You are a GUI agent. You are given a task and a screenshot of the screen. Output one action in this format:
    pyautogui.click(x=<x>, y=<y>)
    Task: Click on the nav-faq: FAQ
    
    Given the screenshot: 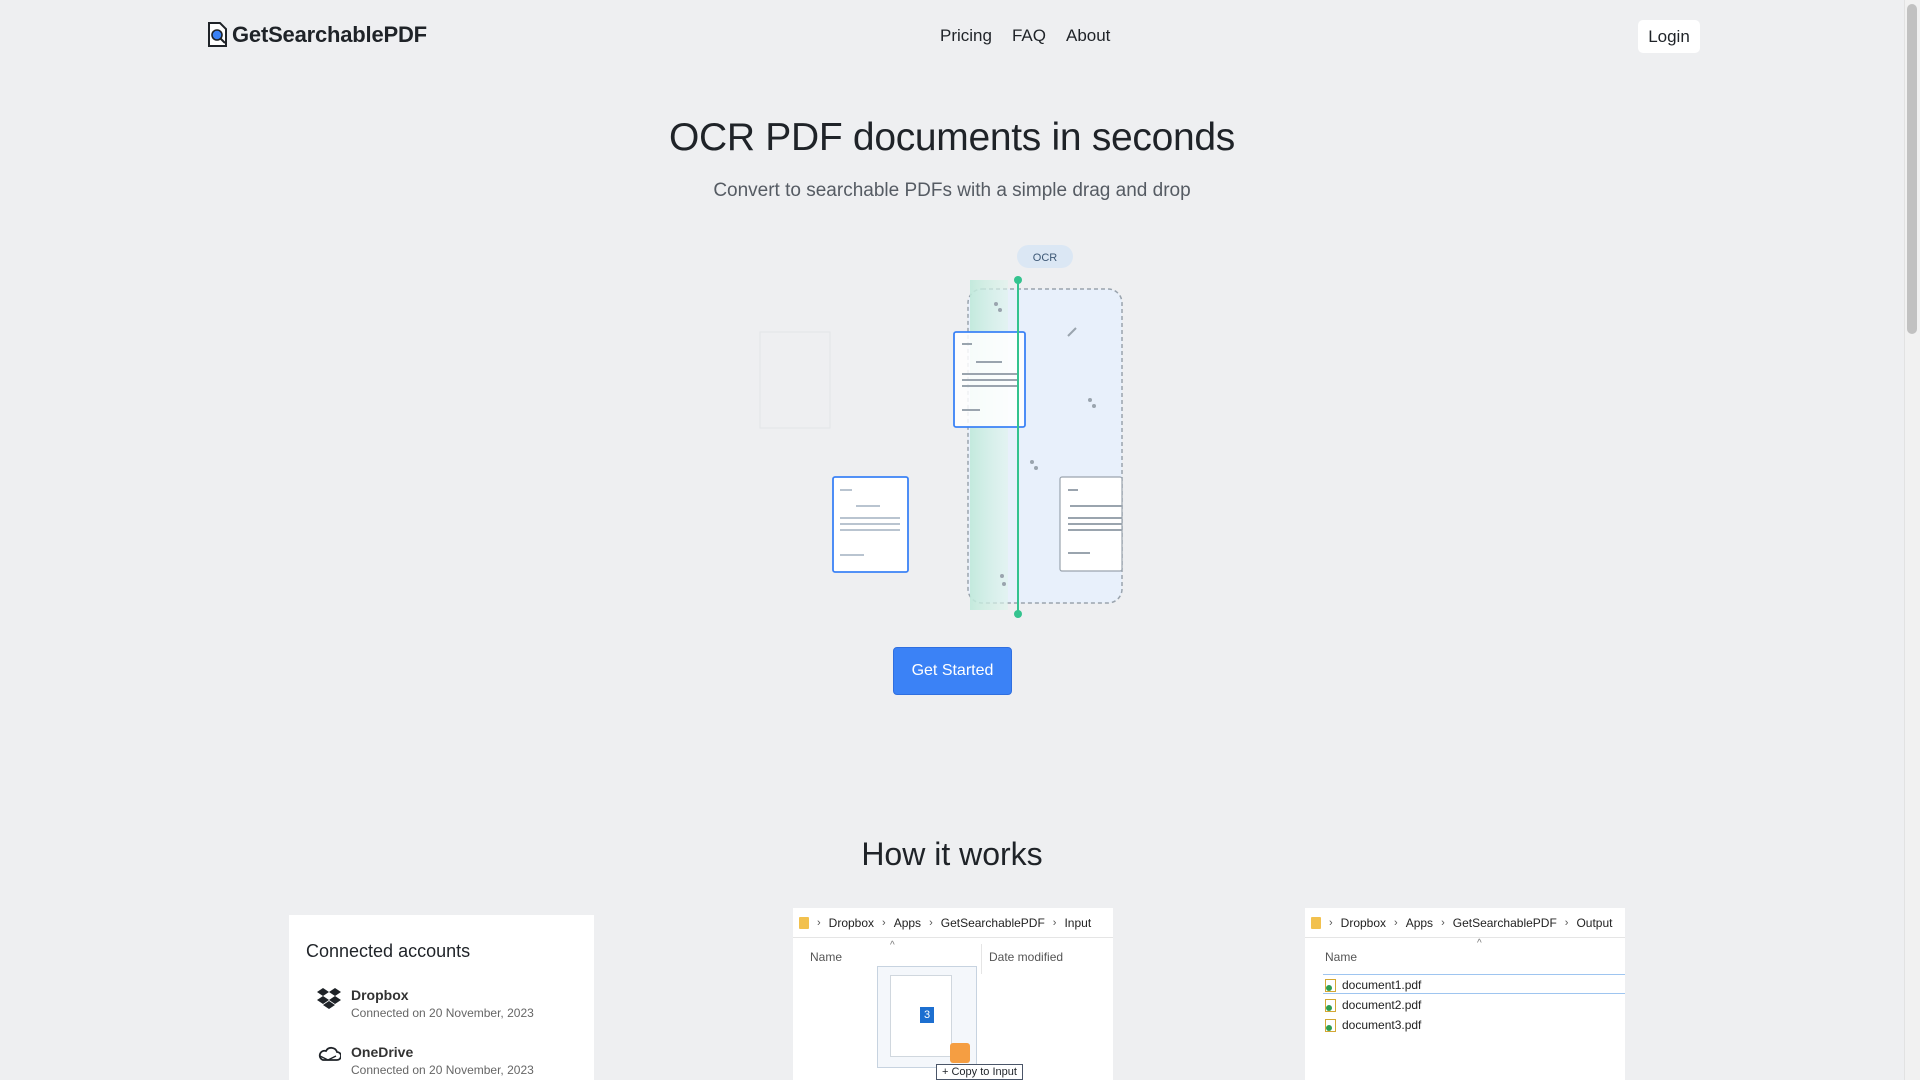 What is the action you would take?
    pyautogui.click(x=1029, y=36)
    